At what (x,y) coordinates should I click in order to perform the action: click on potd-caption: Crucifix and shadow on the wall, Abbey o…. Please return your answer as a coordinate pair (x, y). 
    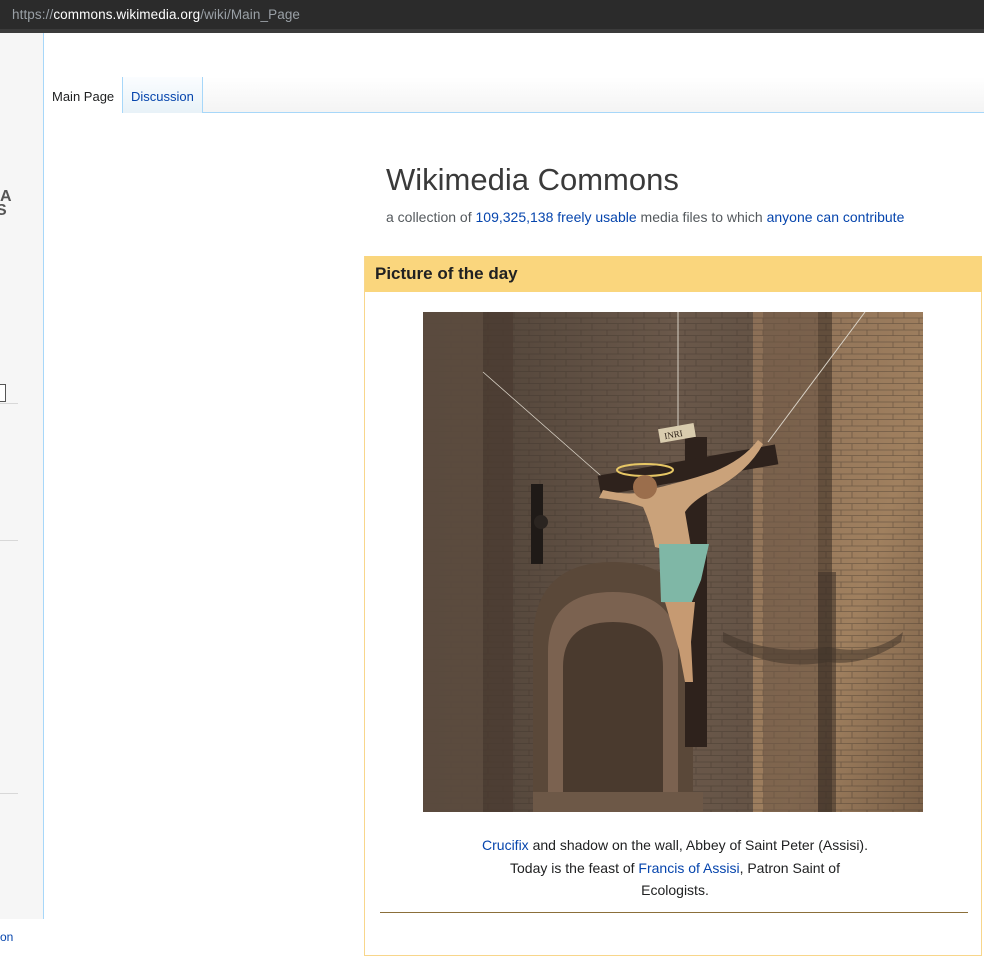
    Looking at the image, I should click on (675, 868).